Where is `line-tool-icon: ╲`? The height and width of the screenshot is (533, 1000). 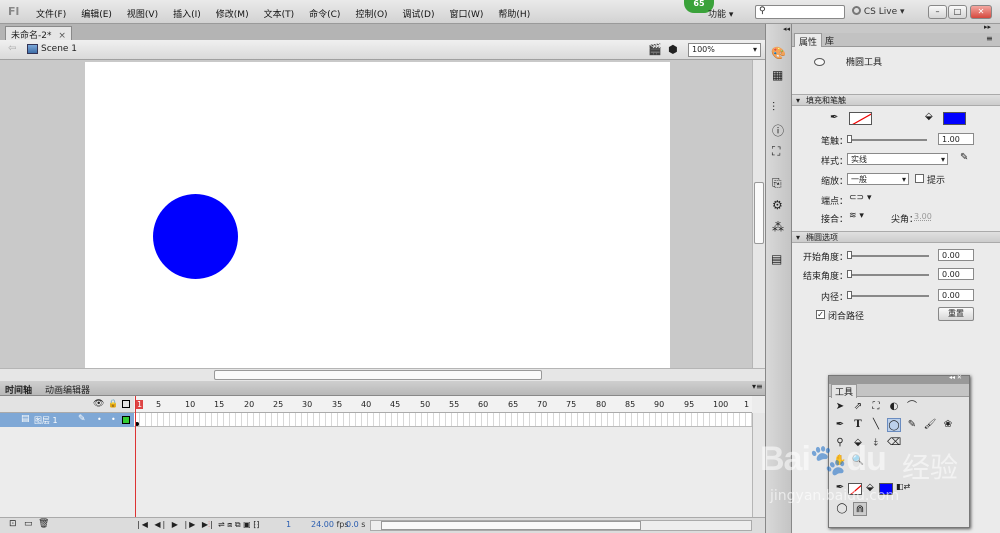
line-tool-icon: ╲ is located at coordinates (876, 425).